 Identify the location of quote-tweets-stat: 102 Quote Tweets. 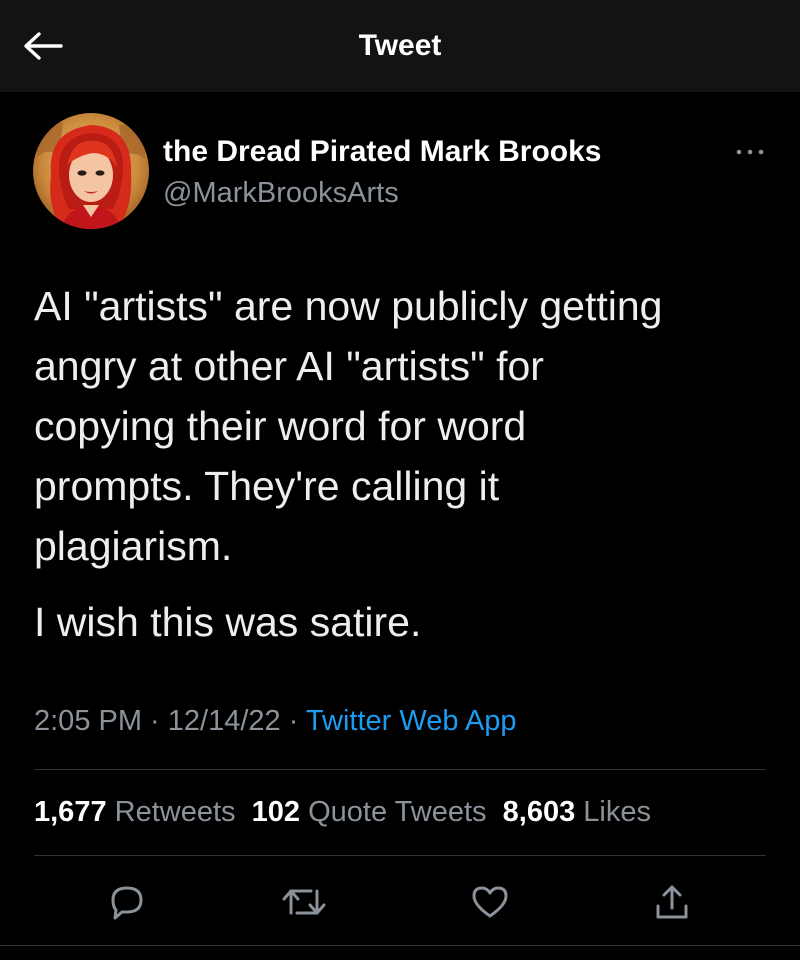
(369, 812).